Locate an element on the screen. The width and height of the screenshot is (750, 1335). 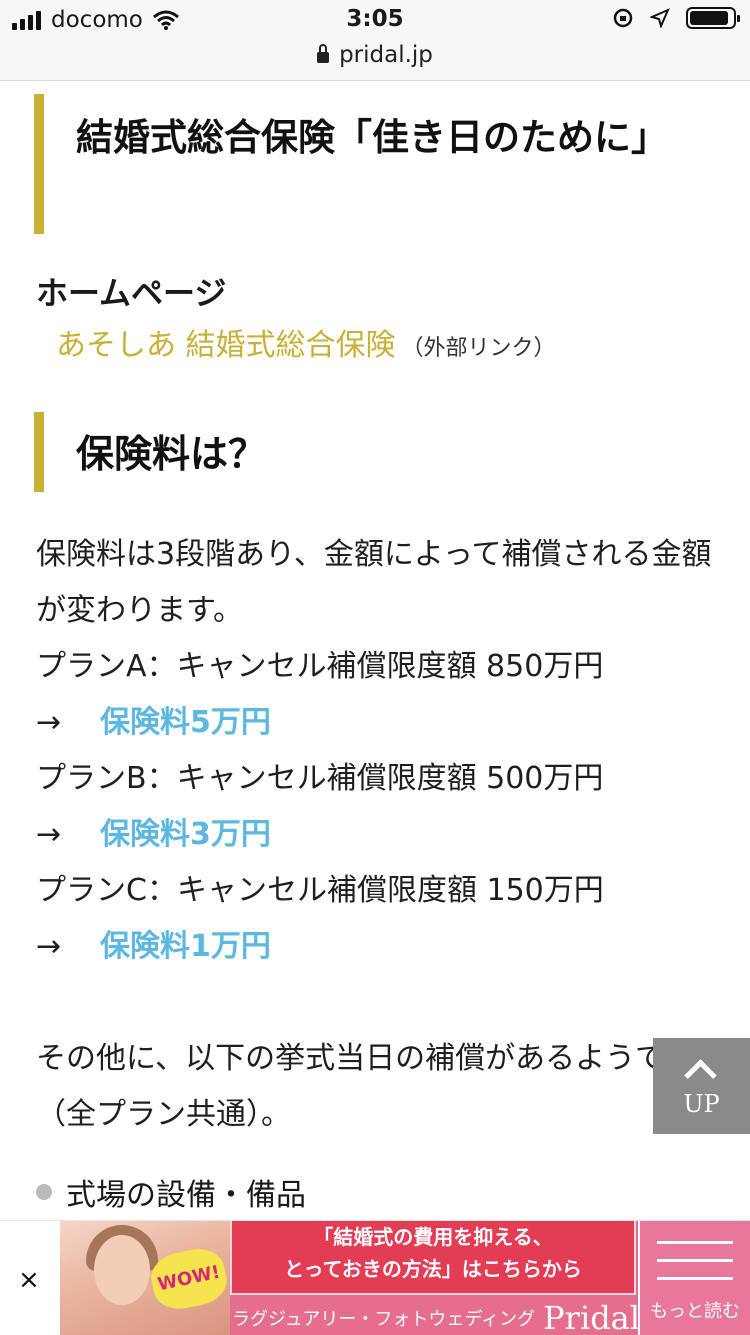
ad-headline: 「結婚式の費用を抑える、 とっておきの方法」はこちらから is located at coordinates (433, 1258).